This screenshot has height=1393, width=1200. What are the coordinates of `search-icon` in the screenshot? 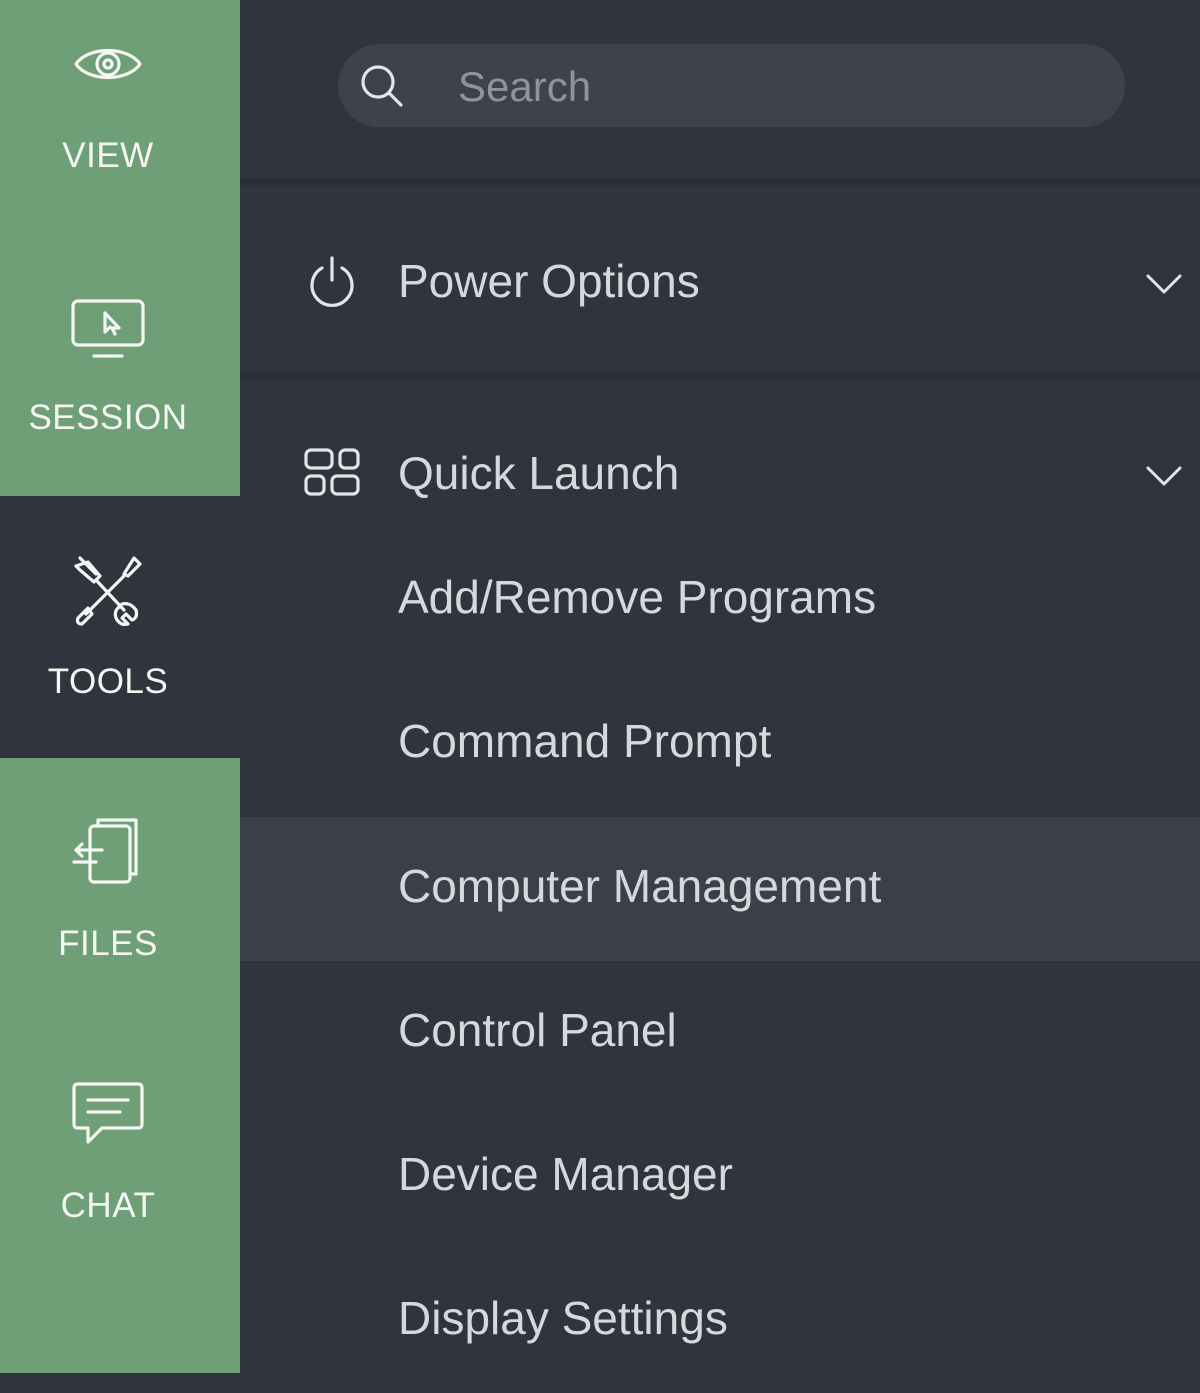 It's located at (382, 86).